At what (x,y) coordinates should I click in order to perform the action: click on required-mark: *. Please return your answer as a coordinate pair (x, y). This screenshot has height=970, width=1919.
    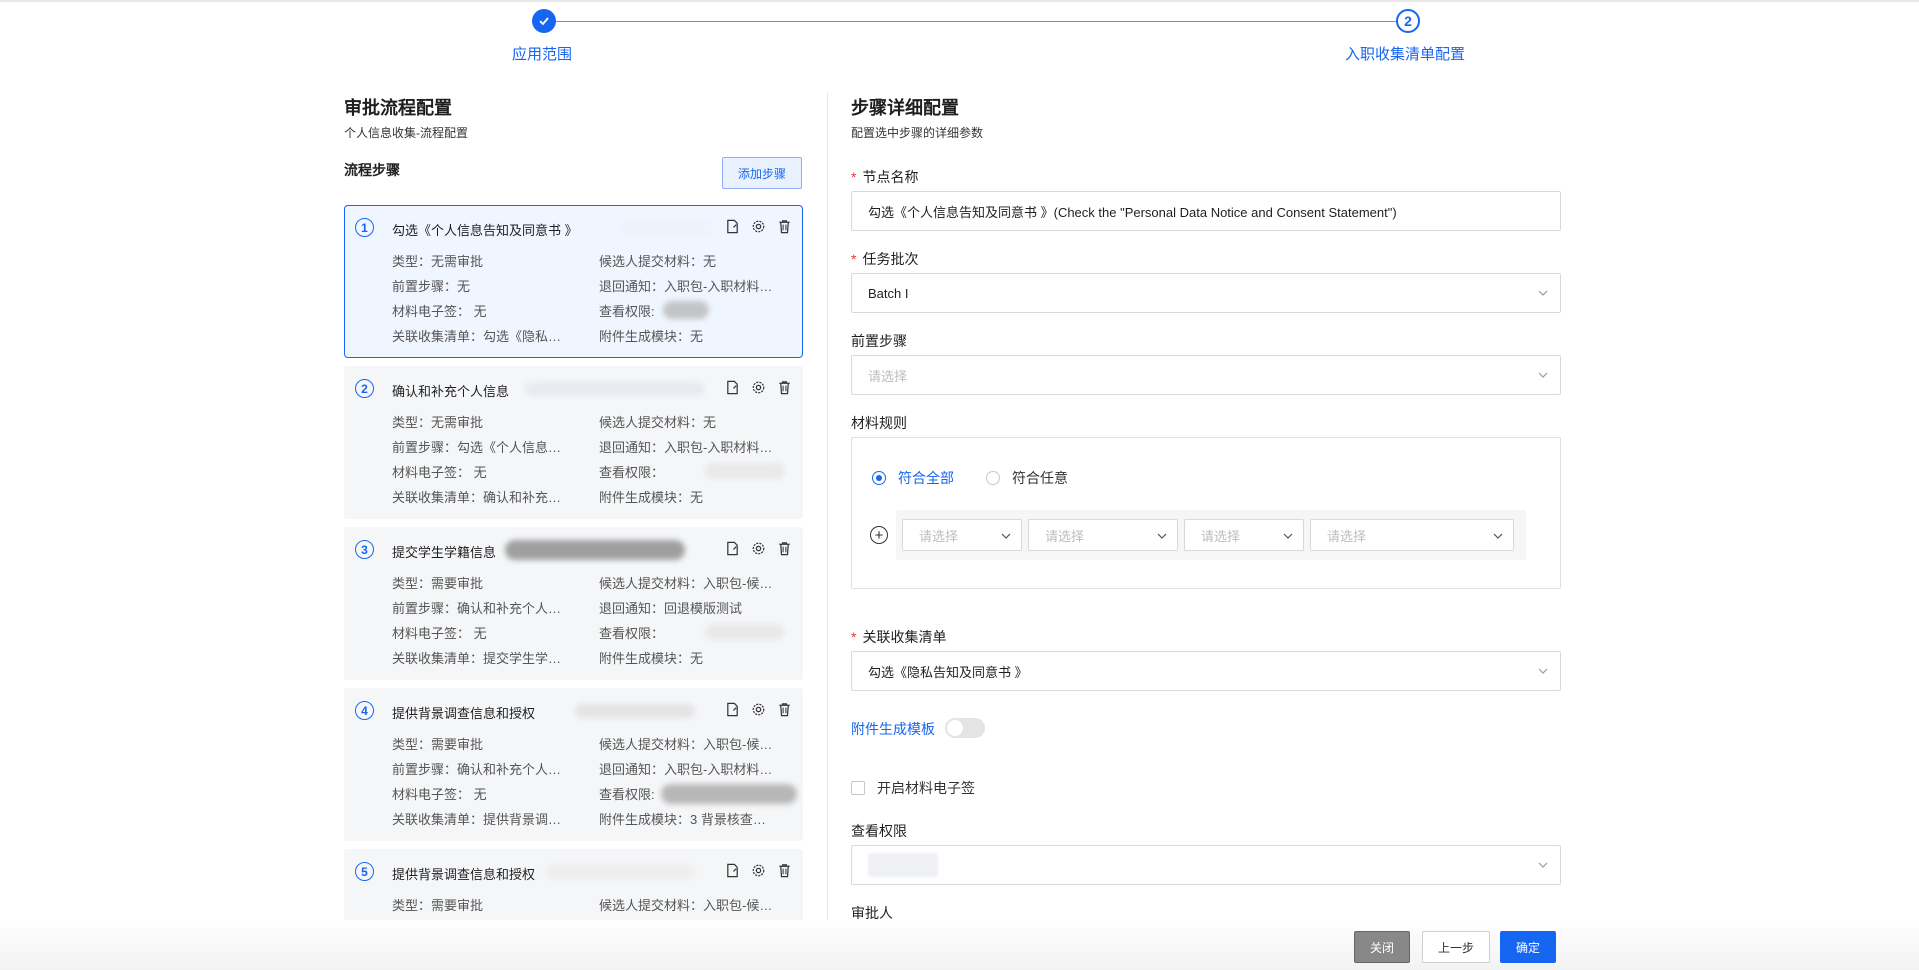
    Looking at the image, I should click on (854, 177).